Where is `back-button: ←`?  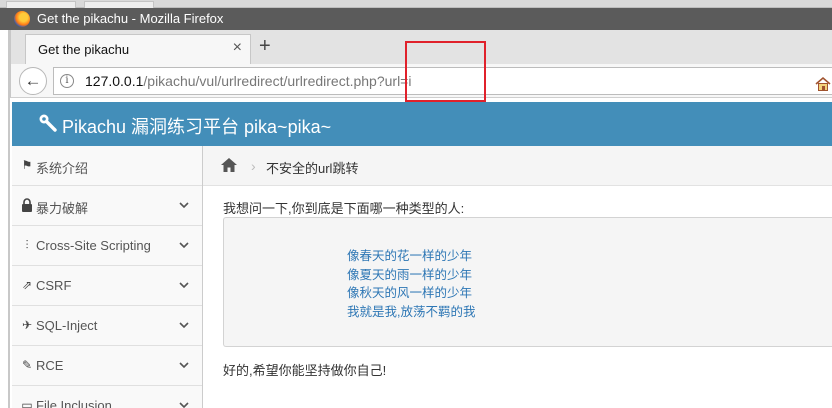 back-button: ← is located at coordinates (33, 81).